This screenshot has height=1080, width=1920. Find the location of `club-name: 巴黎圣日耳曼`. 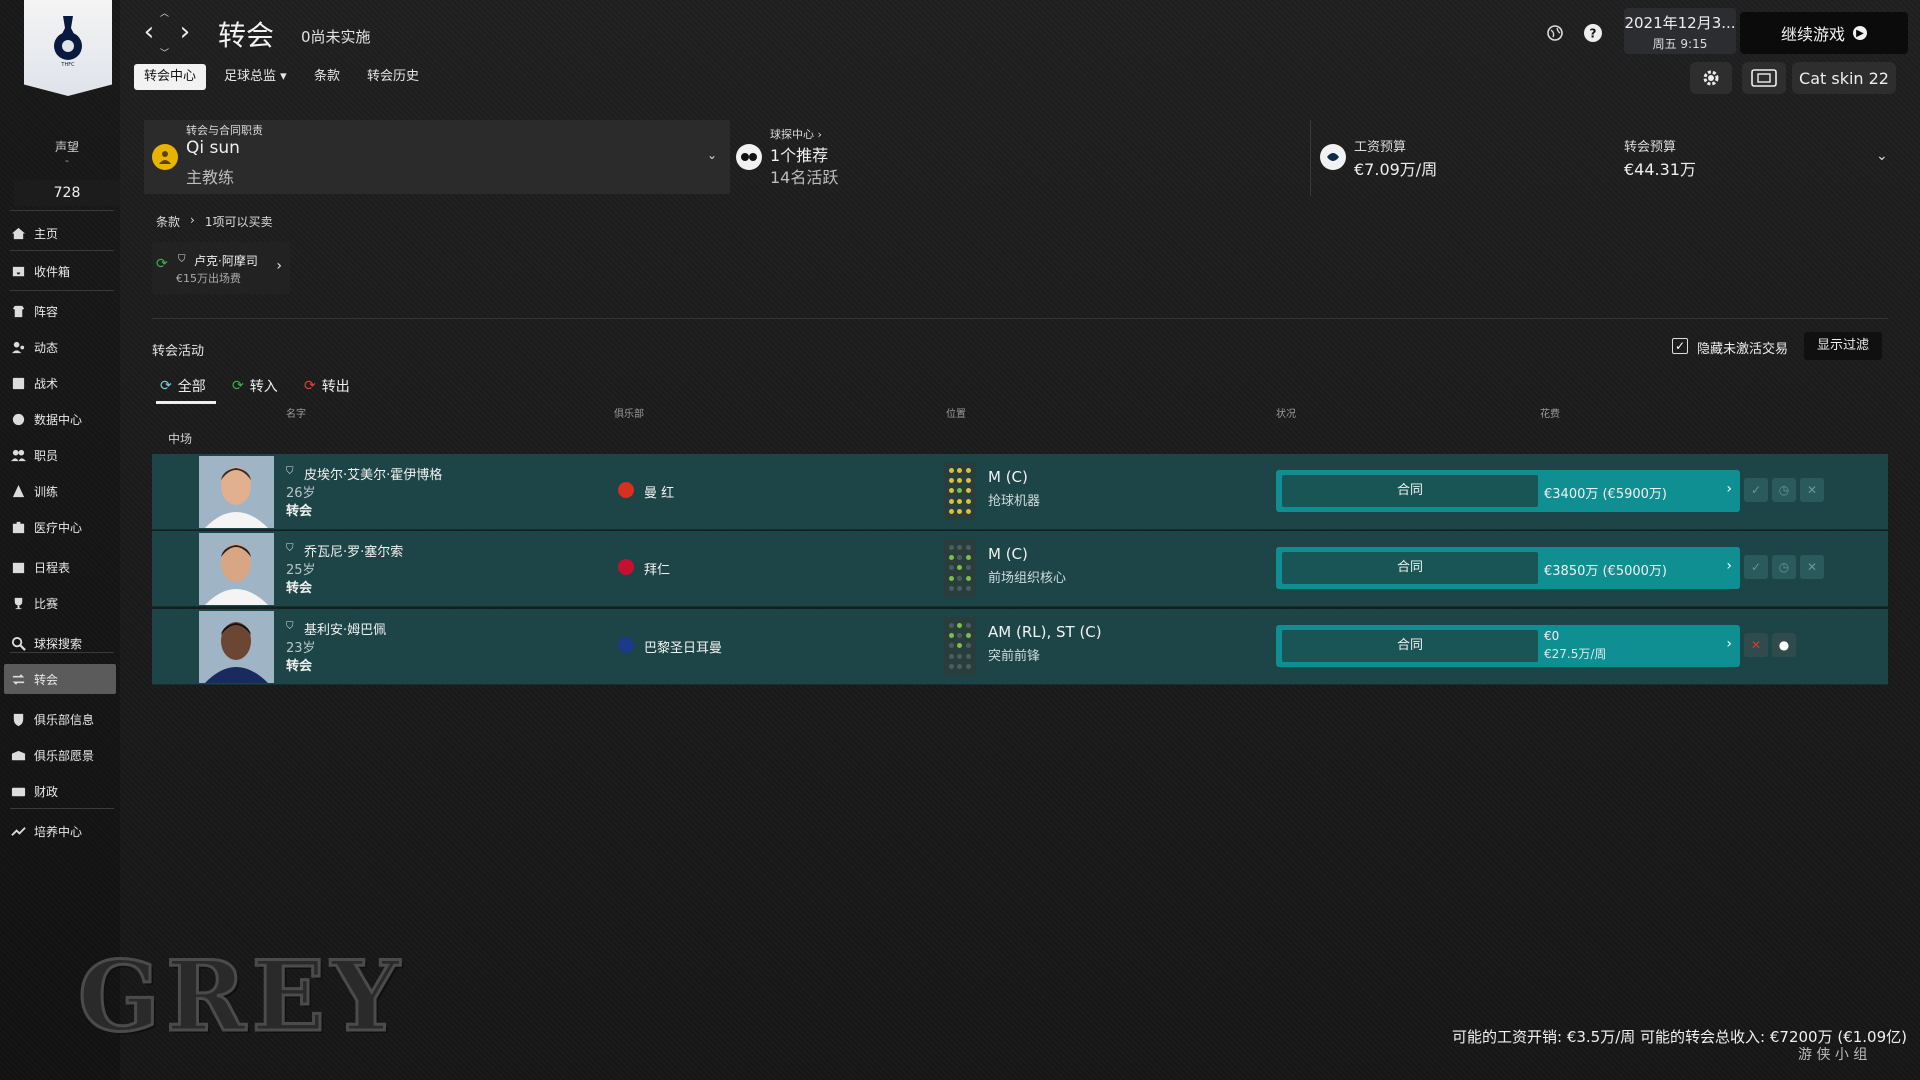

club-name: 巴黎圣日耳曼 is located at coordinates (683, 646).